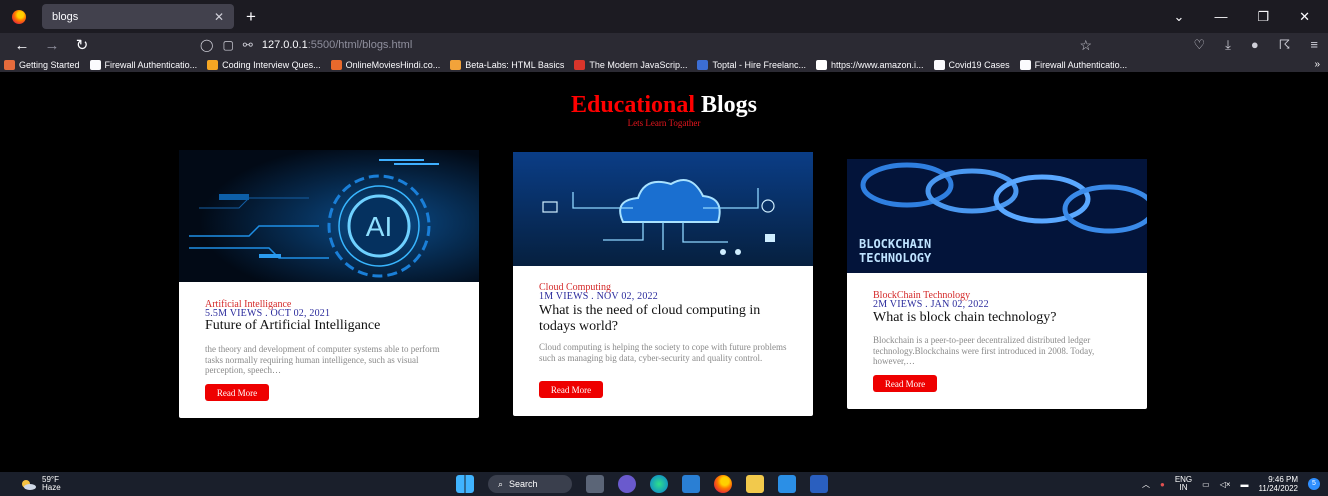  I want to click on toolbar-icons: ♡ ⤓ ● ☈ ≡, so click(1255, 45).